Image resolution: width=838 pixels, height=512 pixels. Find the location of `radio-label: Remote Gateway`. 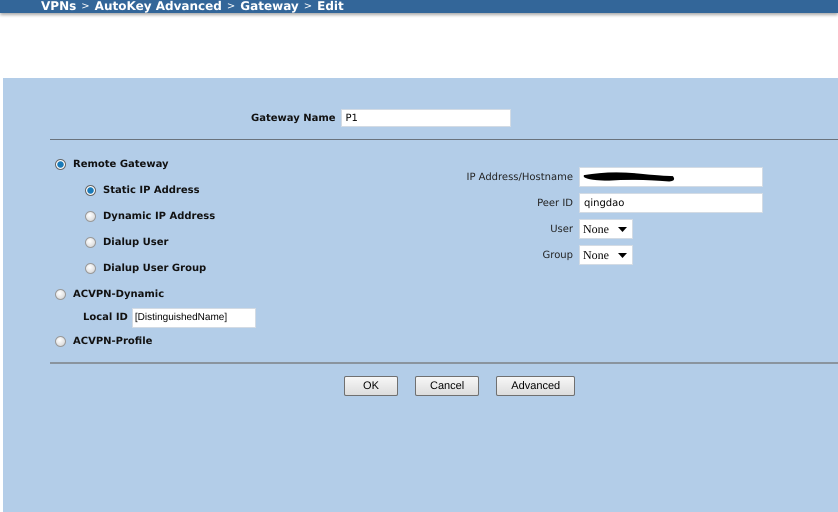

radio-label: Remote Gateway is located at coordinates (121, 164).